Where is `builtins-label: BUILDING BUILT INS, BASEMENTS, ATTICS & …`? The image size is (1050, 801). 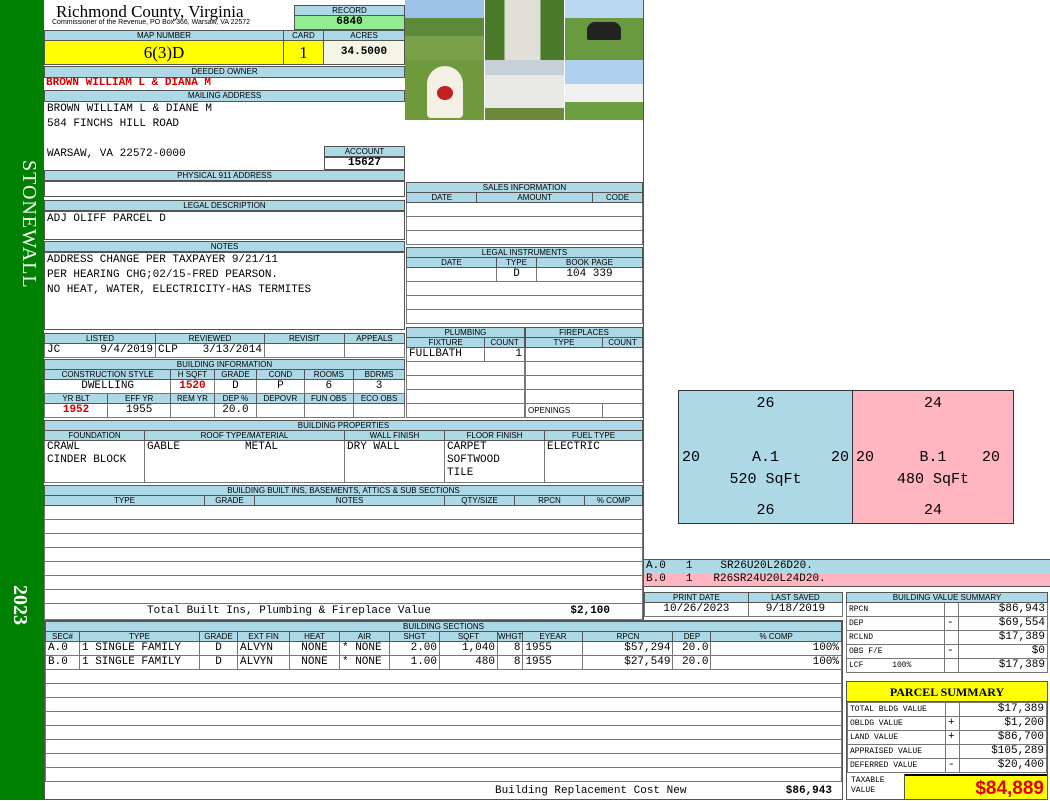 builtins-label: BUILDING BUILT INS, BASEMENTS, ATTICS & … is located at coordinates (343, 490).